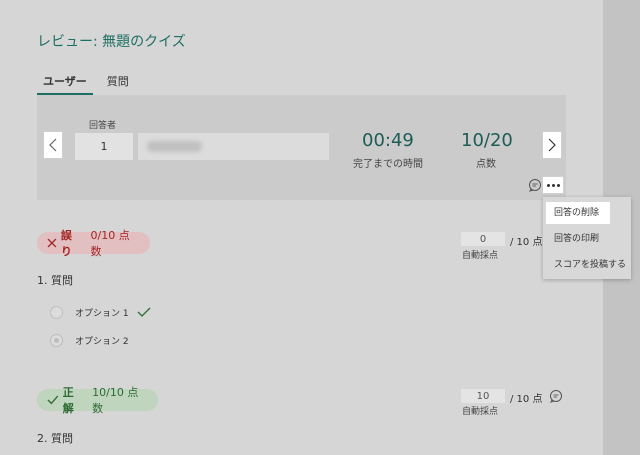 The image size is (640, 455). I want to click on question-title: 1. 質問, so click(55, 280).